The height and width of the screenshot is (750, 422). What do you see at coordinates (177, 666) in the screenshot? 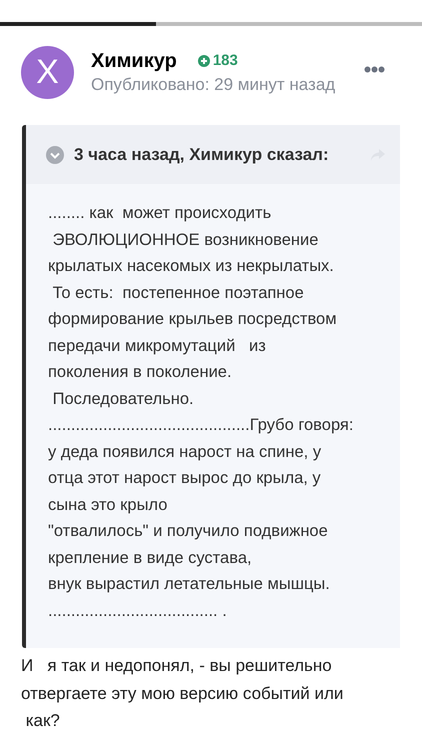
I see `reply-text-line: И я так и недопонял, - вы решительно` at bounding box center [177, 666].